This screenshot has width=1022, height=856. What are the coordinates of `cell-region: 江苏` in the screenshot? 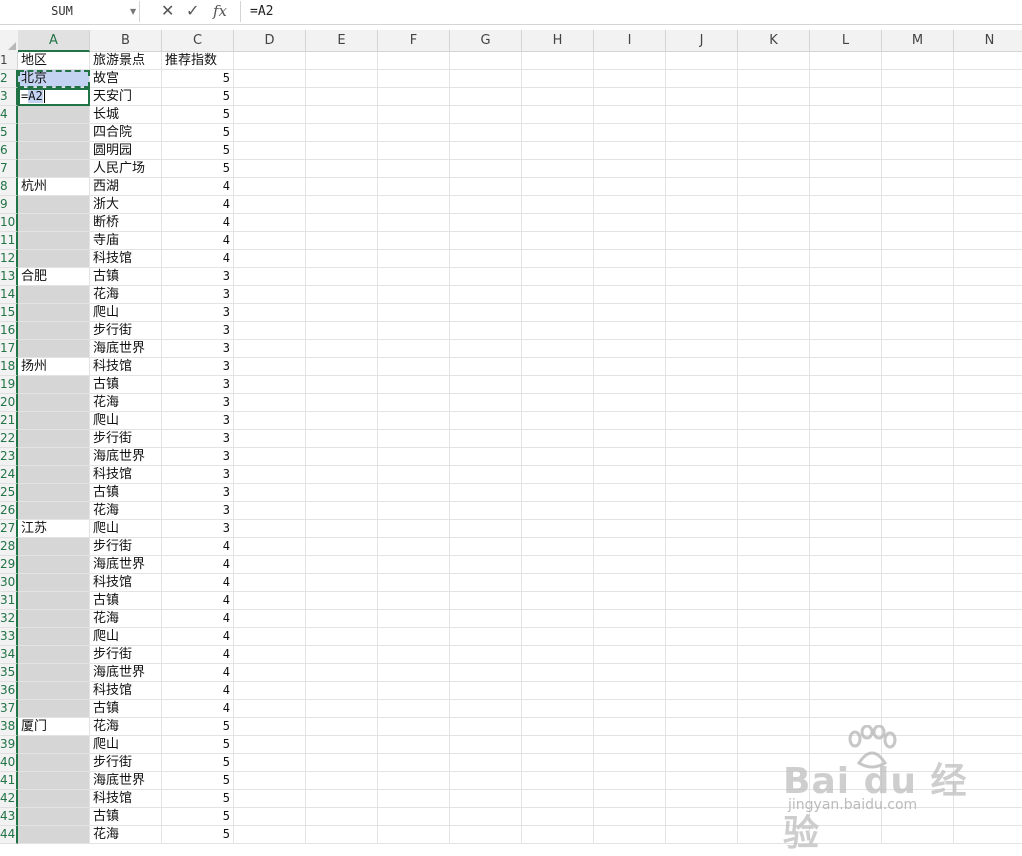 It's located at (54, 529).